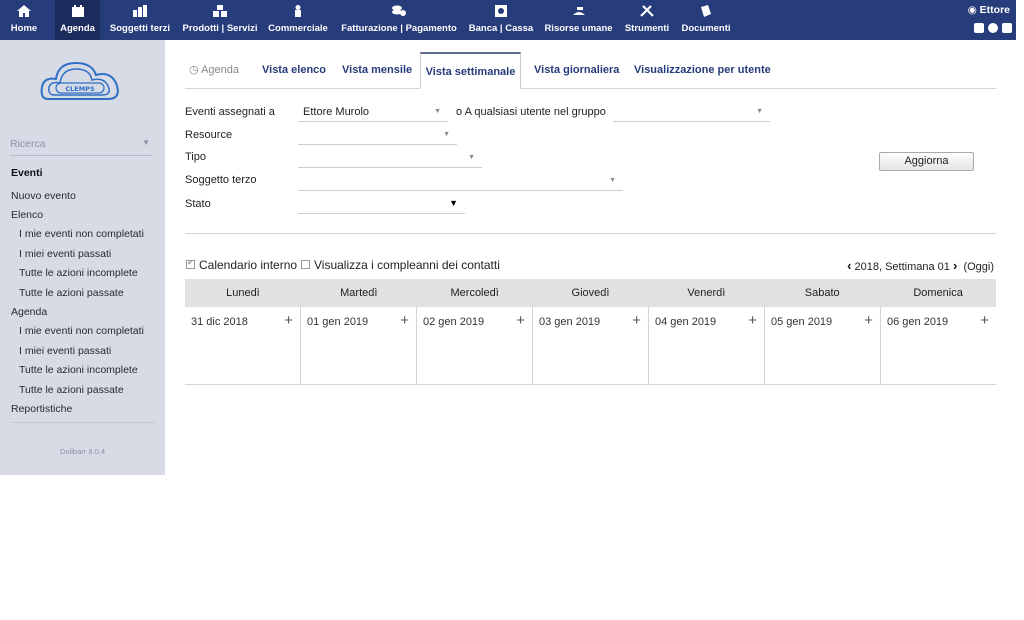 Image resolution: width=1024 pixels, height=620 pixels. I want to click on type-select: ▼, so click(390, 159).